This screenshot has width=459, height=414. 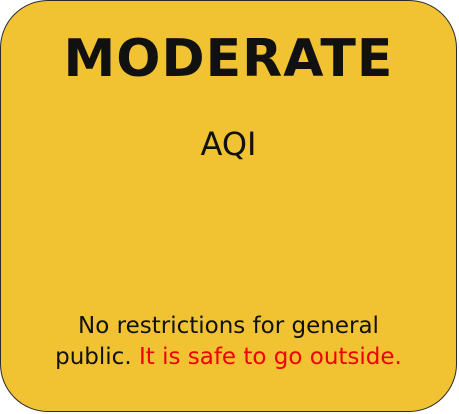 I want to click on aqi-status-label: MODERATE, so click(x=228, y=59).